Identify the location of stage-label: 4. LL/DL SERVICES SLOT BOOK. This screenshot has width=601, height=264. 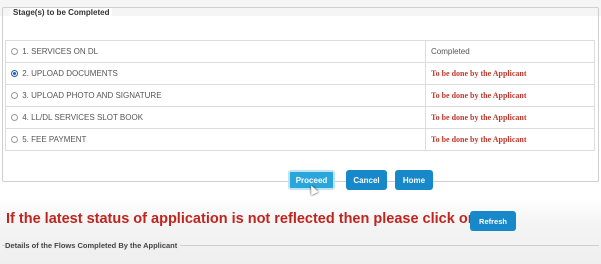
(83, 117).